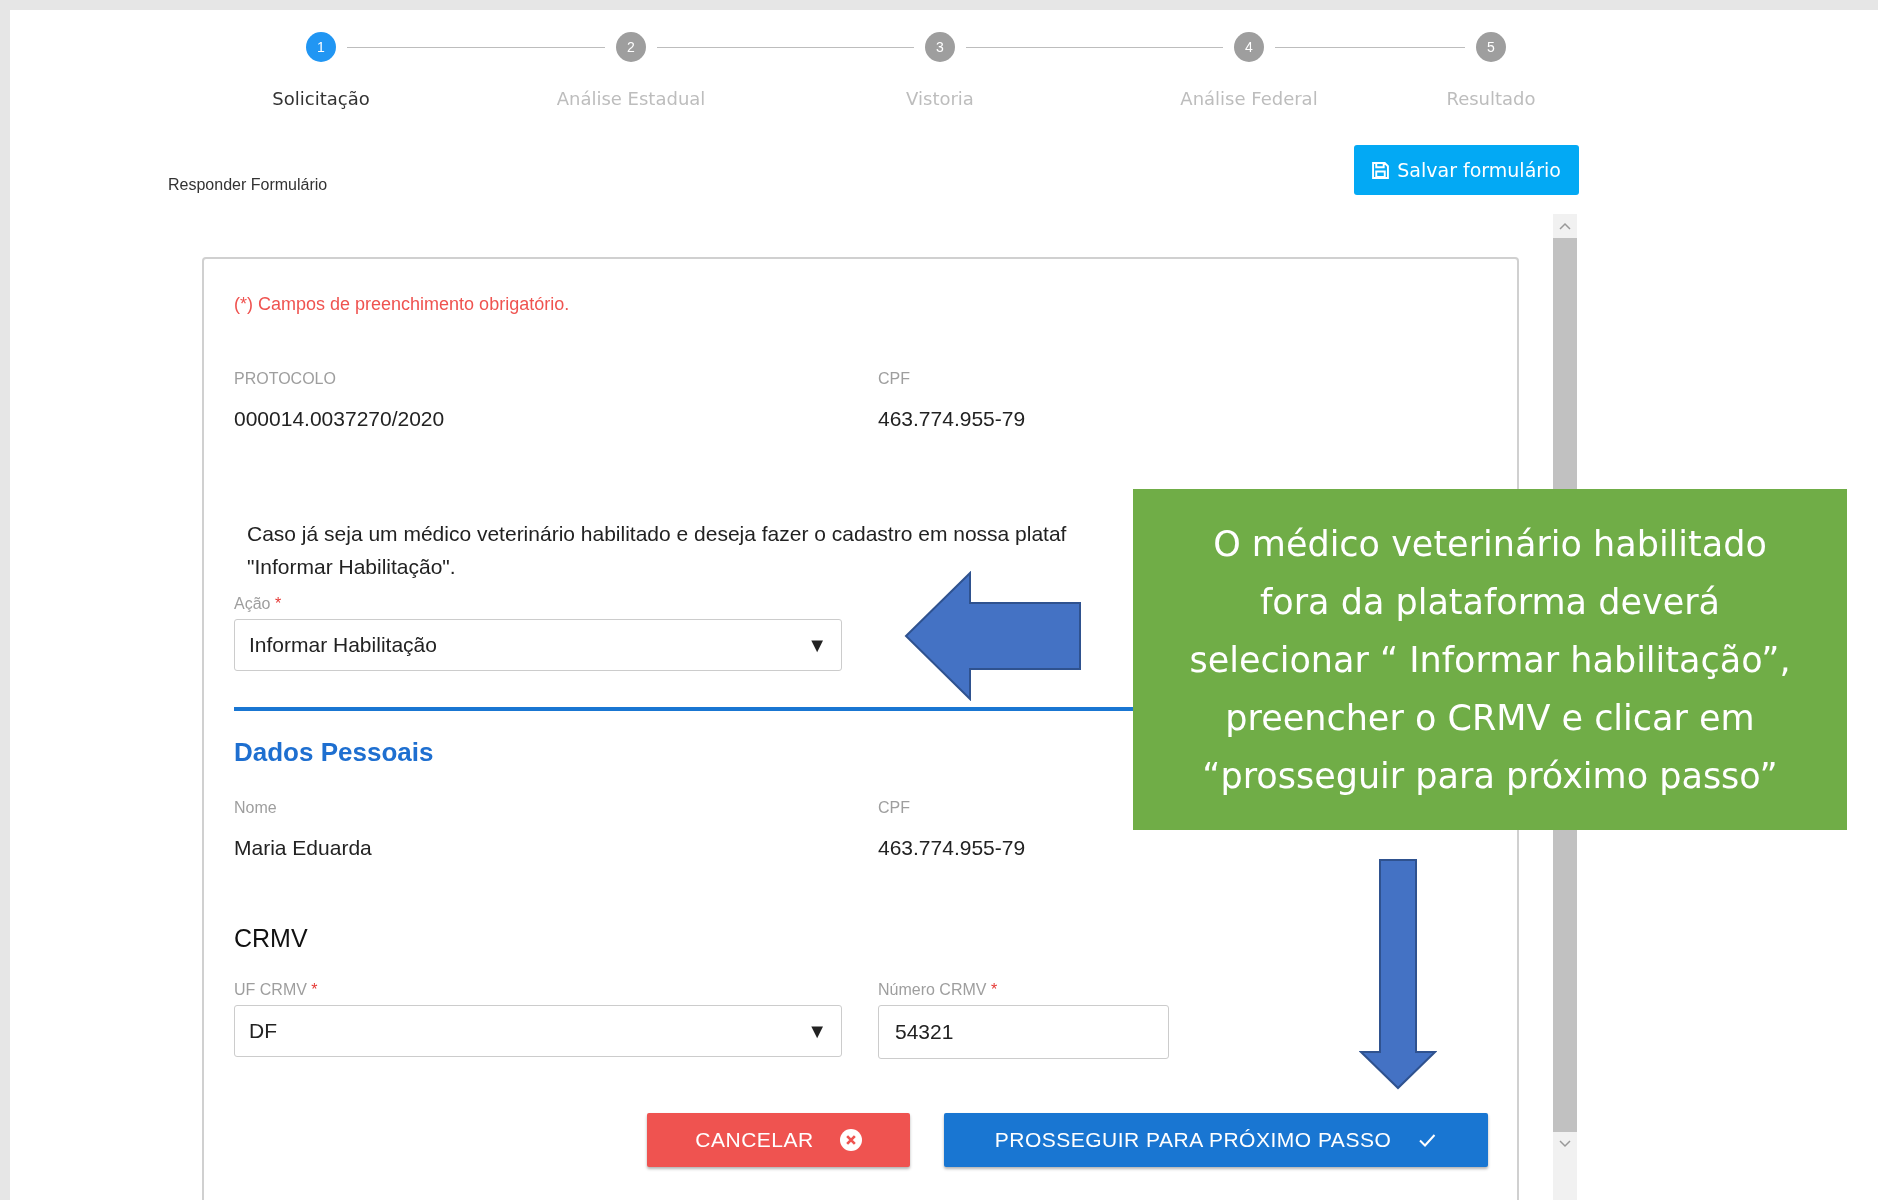 Image resolution: width=1878 pixels, height=1200 pixels. Describe the element at coordinates (258, 604) in the screenshot. I see `field-label: Ação *` at that location.